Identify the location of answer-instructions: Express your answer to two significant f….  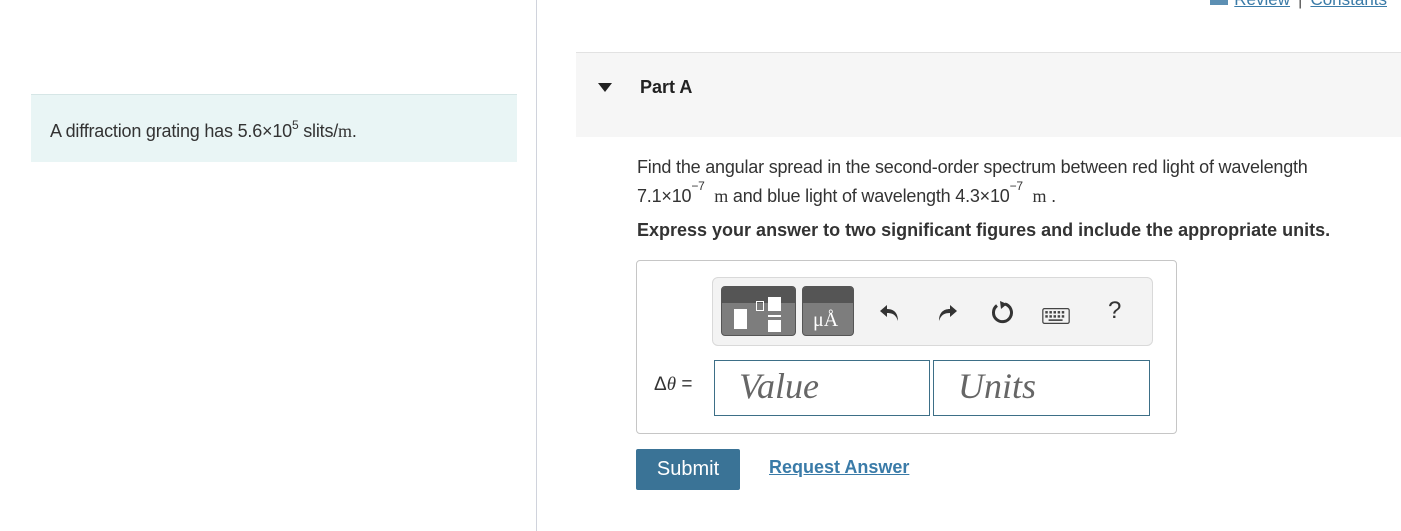
(984, 230).